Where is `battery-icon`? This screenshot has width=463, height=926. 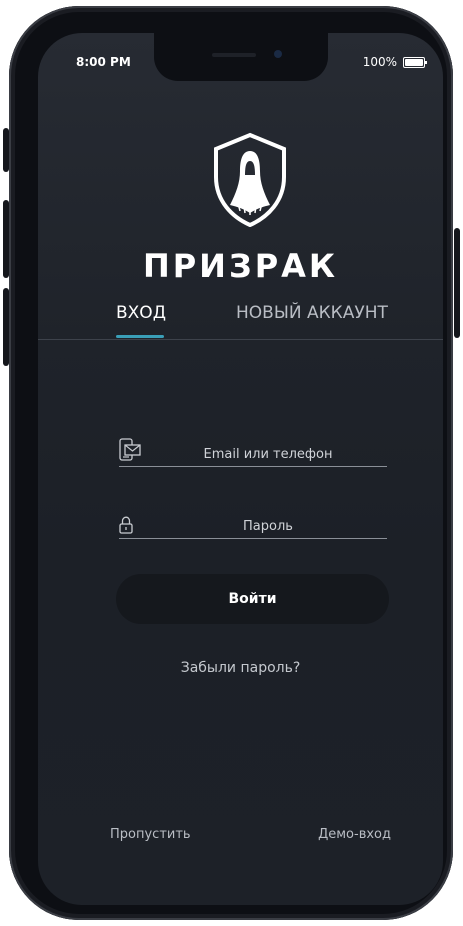 battery-icon is located at coordinates (415, 62).